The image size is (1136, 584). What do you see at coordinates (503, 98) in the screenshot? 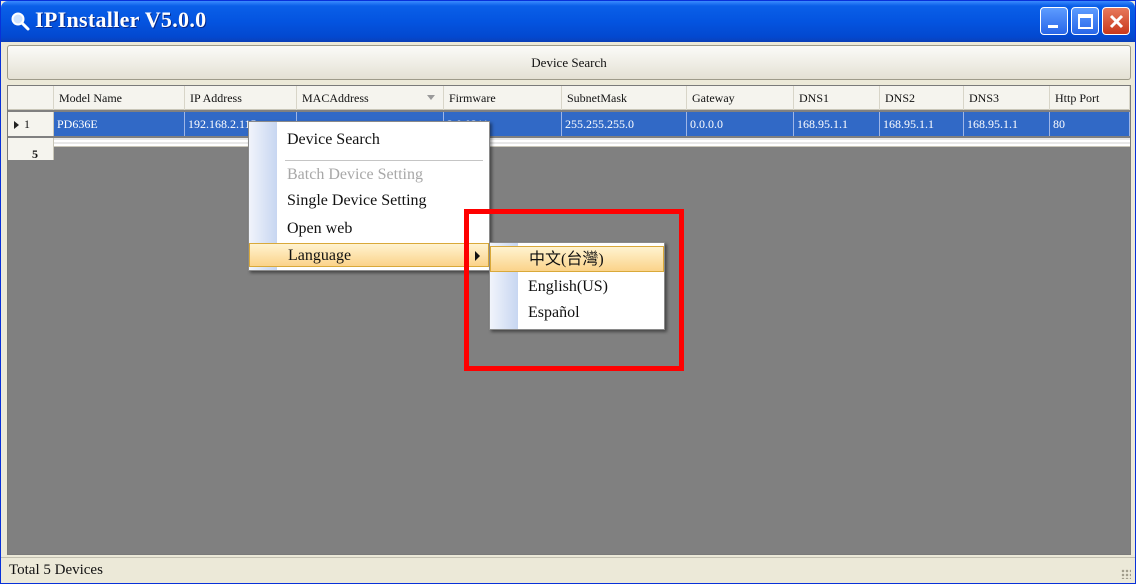
I see `column-header-firmware: Firmware` at bounding box center [503, 98].